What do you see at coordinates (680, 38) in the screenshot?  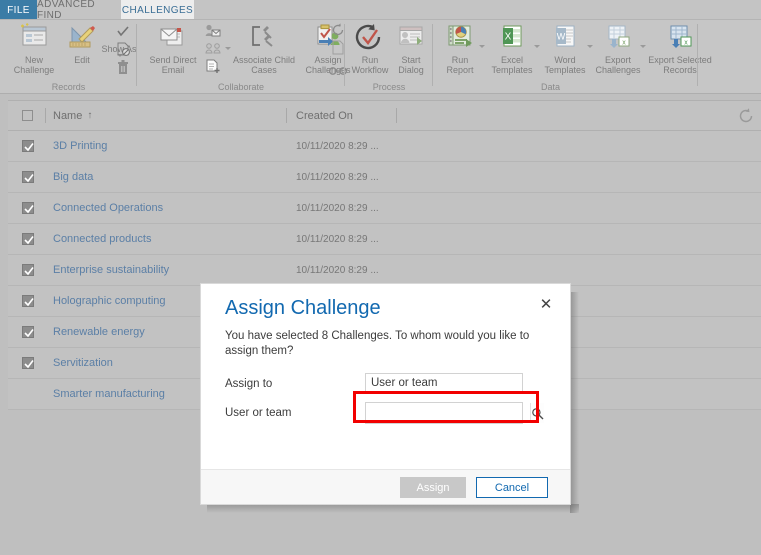 I see `export-selected-records-icon: x` at bounding box center [680, 38].